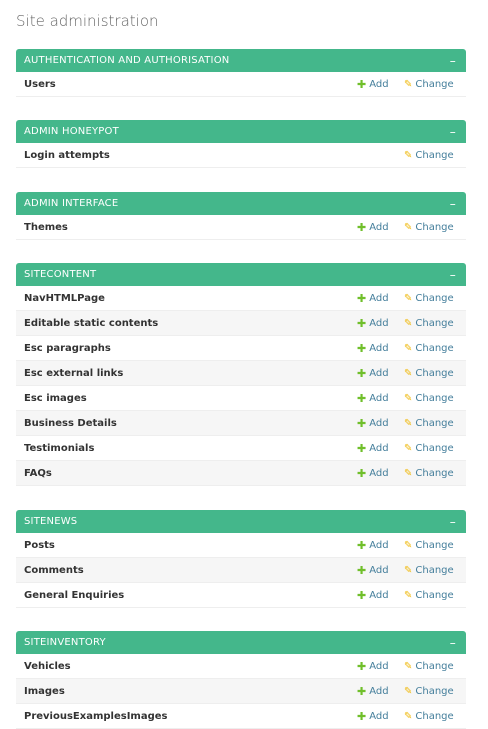 Image resolution: width=488 pixels, height=729 pixels. Describe the element at coordinates (65, 642) in the screenshot. I see `module-title: Siteinventory` at that location.